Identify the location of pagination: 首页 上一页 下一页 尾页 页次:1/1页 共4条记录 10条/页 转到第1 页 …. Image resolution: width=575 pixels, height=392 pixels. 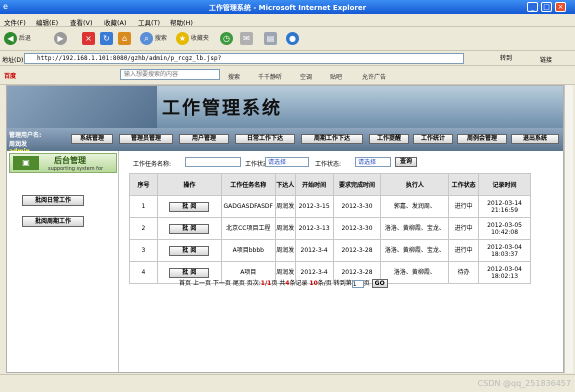
(283, 283).